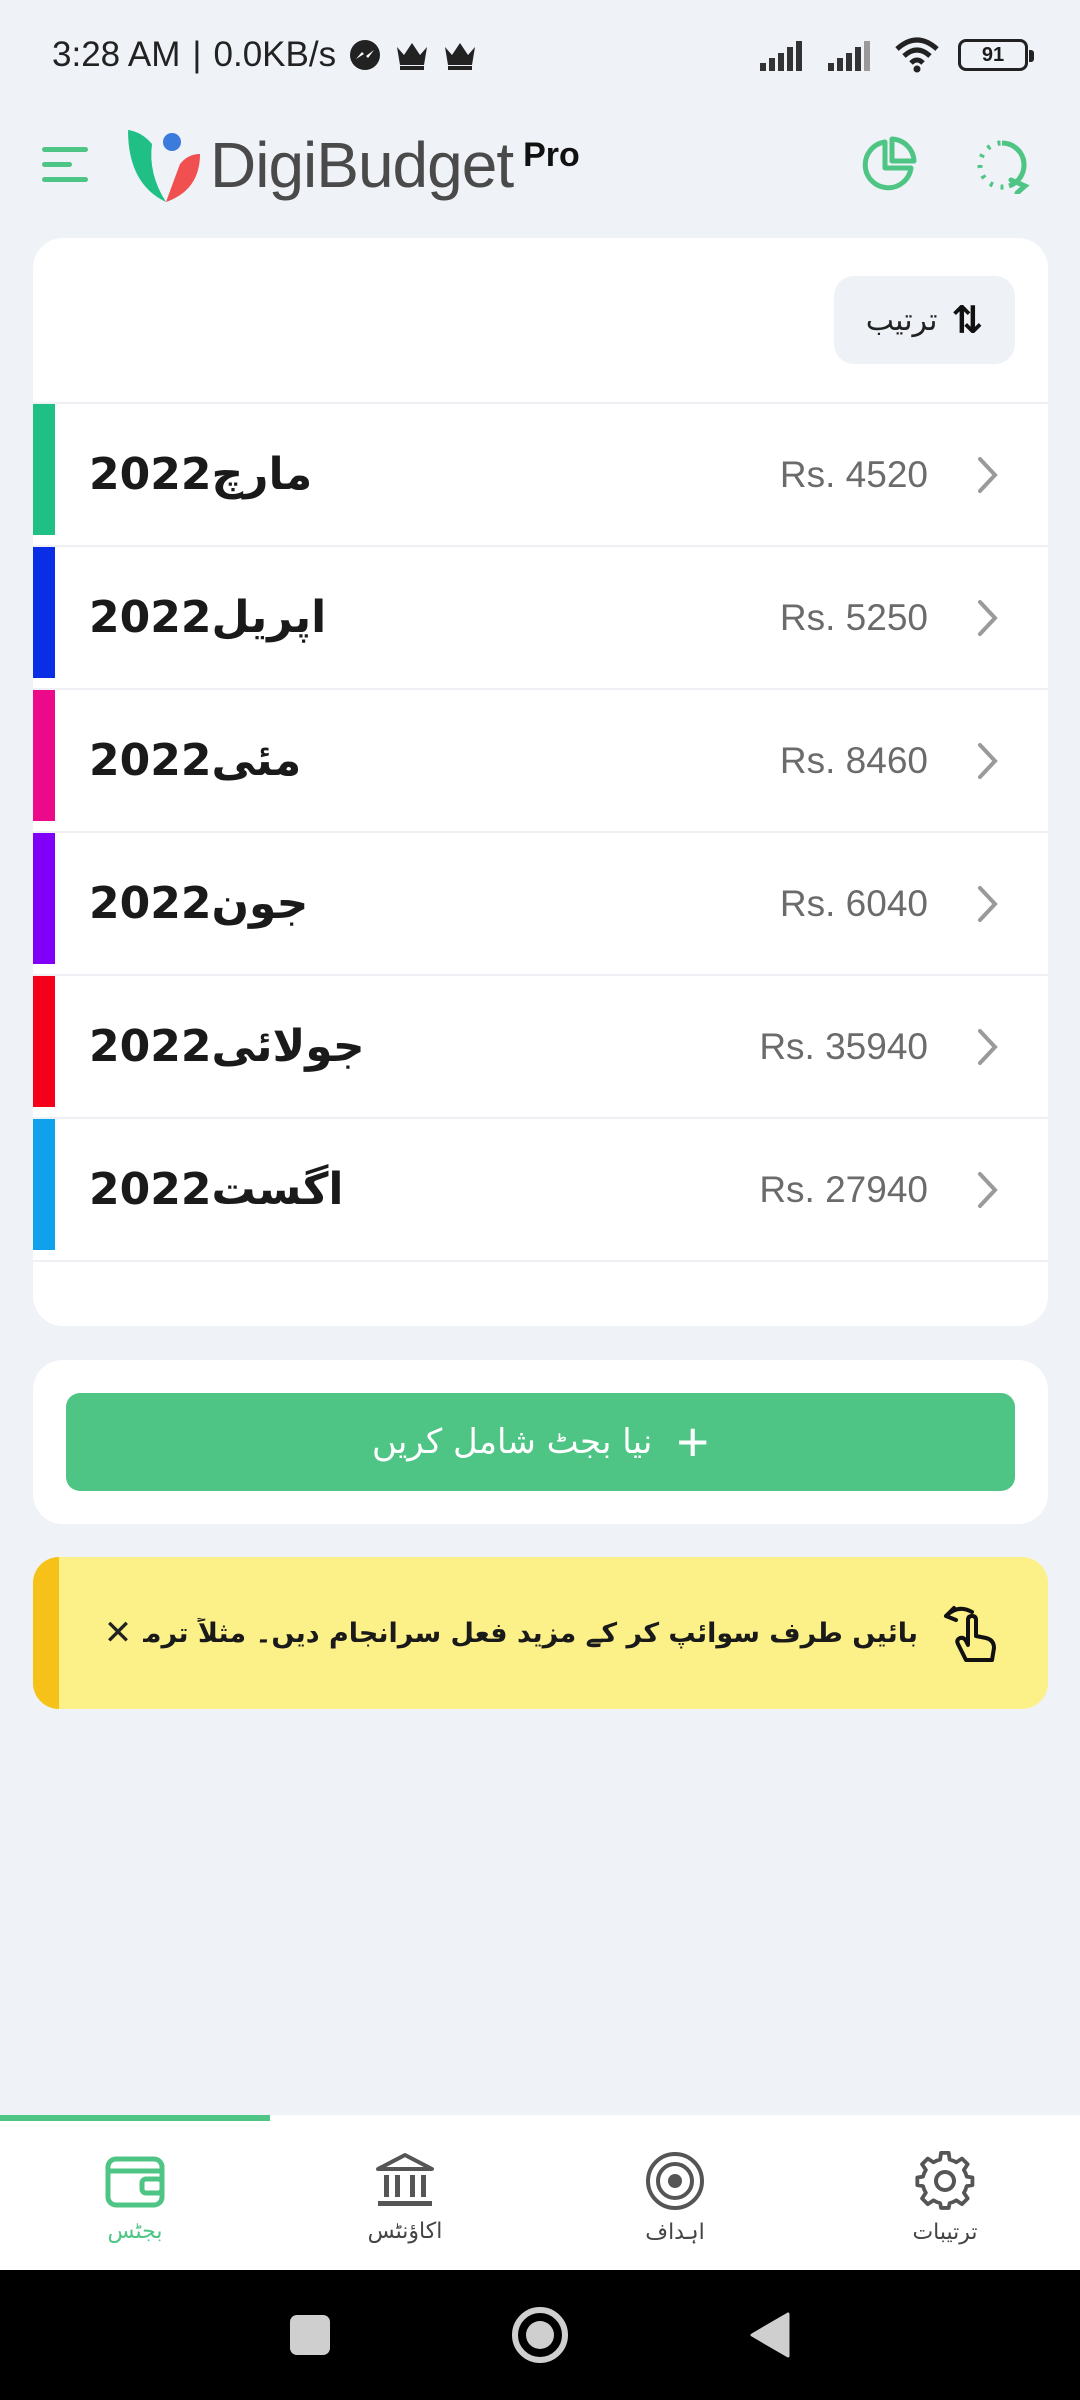 This screenshot has width=1080, height=2400. What do you see at coordinates (540, 475) in the screenshot?
I see `budget-row: مارچ2022 Rs. 4520` at bounding box center [540, 475].